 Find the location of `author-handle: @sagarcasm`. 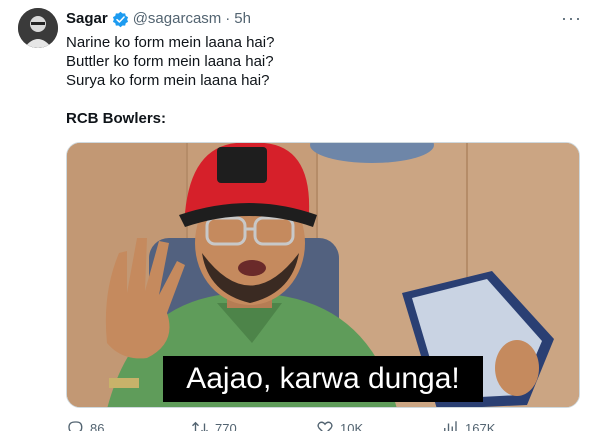

author-handle: @sagarcasm is located at coordinates (177, 19).